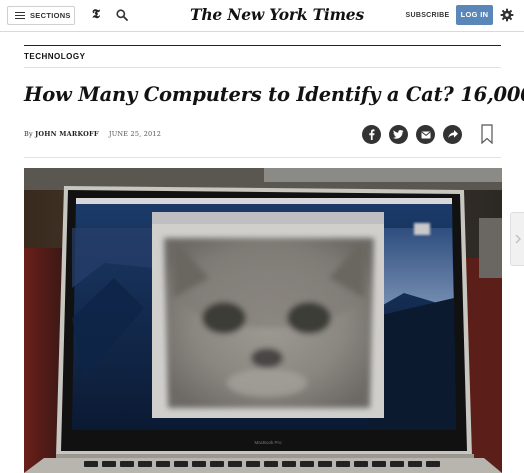 This screenshot has height=473, width=524. I want to click on facebook-icon, so click(372, 134).